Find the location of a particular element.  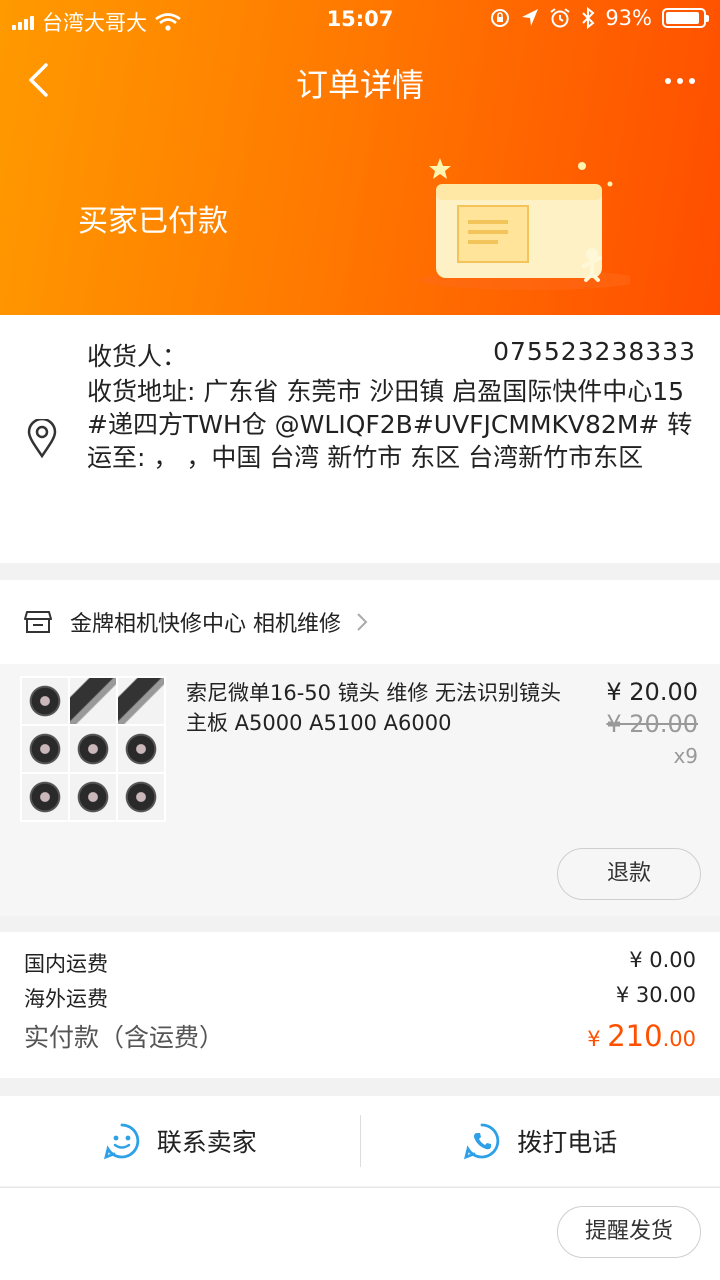

receiver-phone: 075523238333 is located at coordinates (594, 351).